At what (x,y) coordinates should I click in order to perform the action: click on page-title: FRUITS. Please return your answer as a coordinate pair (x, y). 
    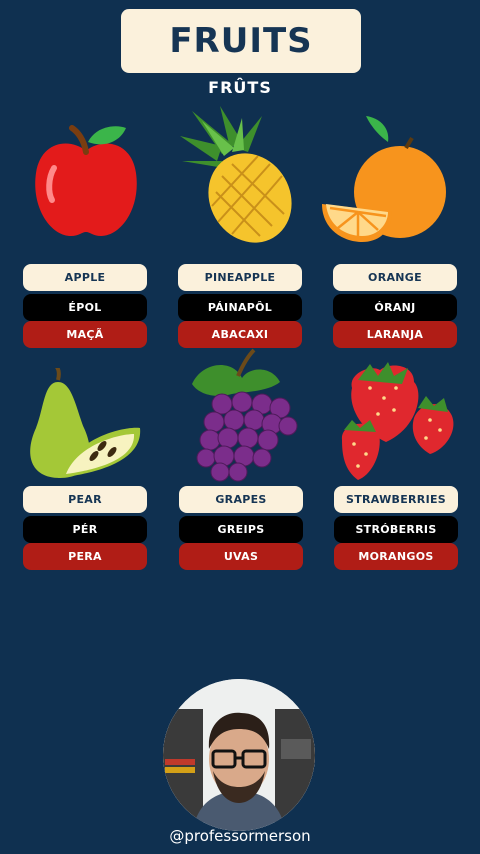
    Looking at the image, I should click on (241, 41).